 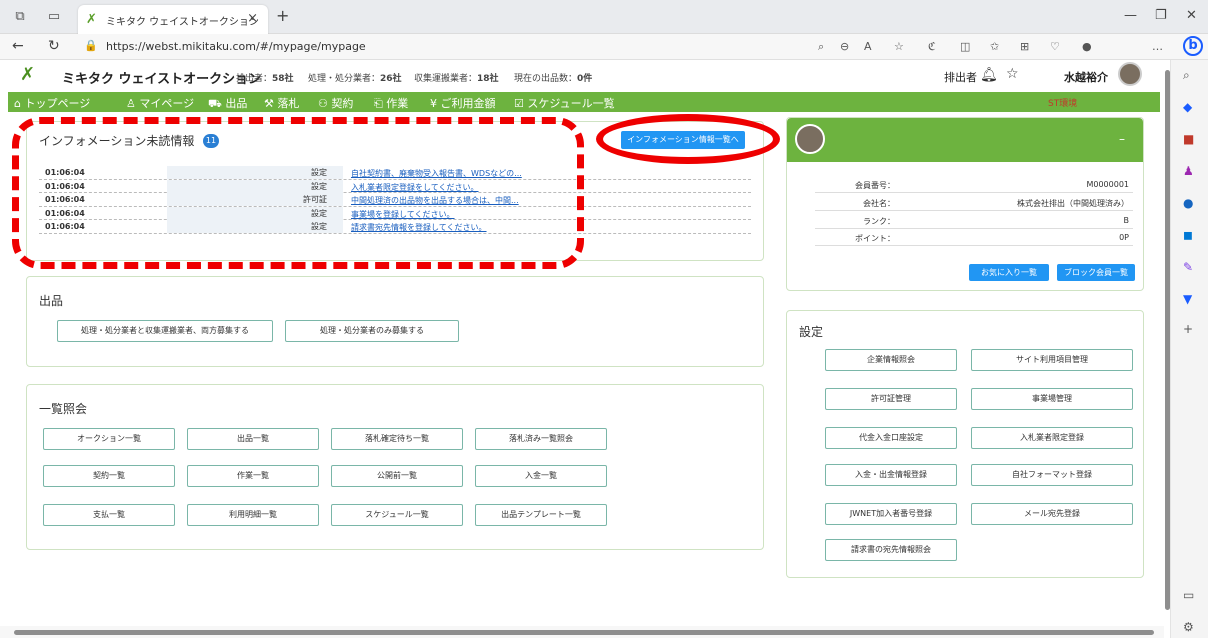 What do you see at coordinates (109, 476) in the screenshot?
I see `contract-list-button: 契約一覧` at bounding box center [109, 476].